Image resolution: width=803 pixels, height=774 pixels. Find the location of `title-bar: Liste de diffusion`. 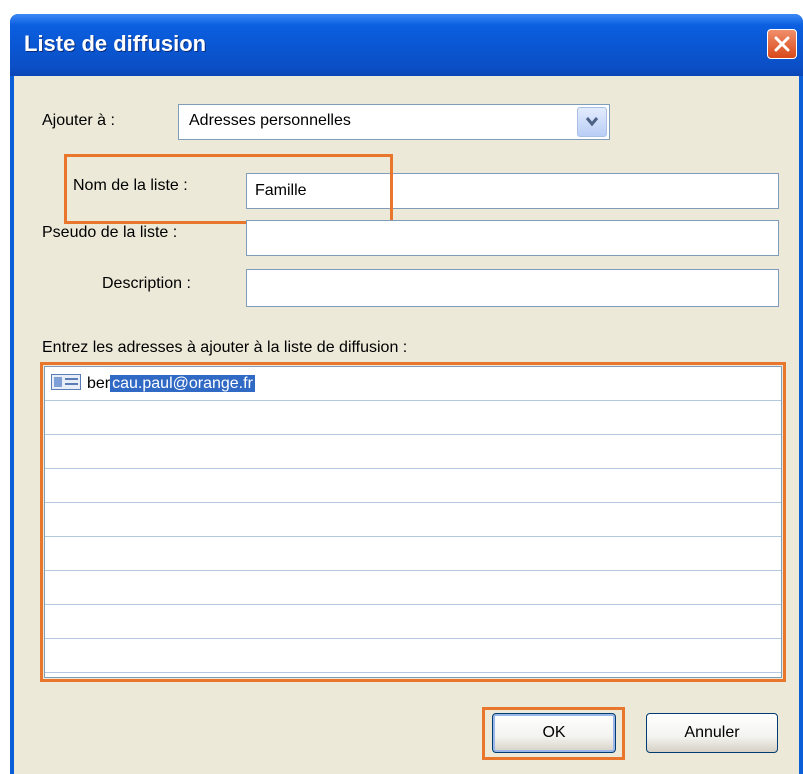

title-bar: Liste de diffusion is located at coordinates (406, 45).